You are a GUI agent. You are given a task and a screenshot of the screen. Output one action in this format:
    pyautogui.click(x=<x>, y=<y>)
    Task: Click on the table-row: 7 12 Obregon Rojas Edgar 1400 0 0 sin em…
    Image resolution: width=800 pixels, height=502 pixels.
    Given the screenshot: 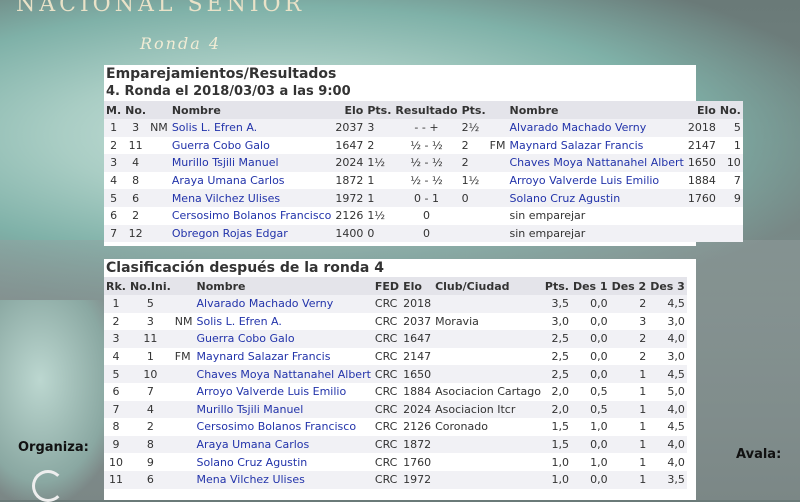 What is the action you would take?
    pyautogui.click(x=423, y=233)
    